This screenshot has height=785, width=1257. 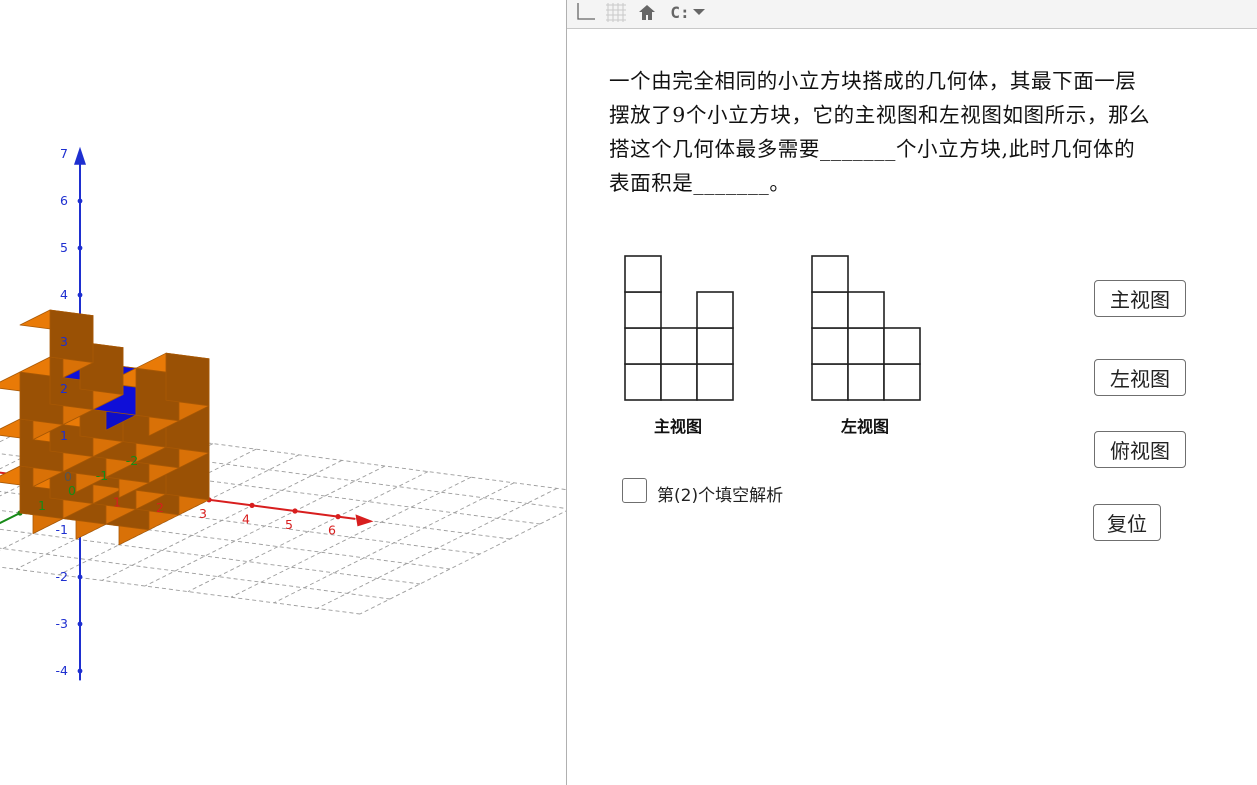 I want to click on panel-divider, so click(x=566, y=392).